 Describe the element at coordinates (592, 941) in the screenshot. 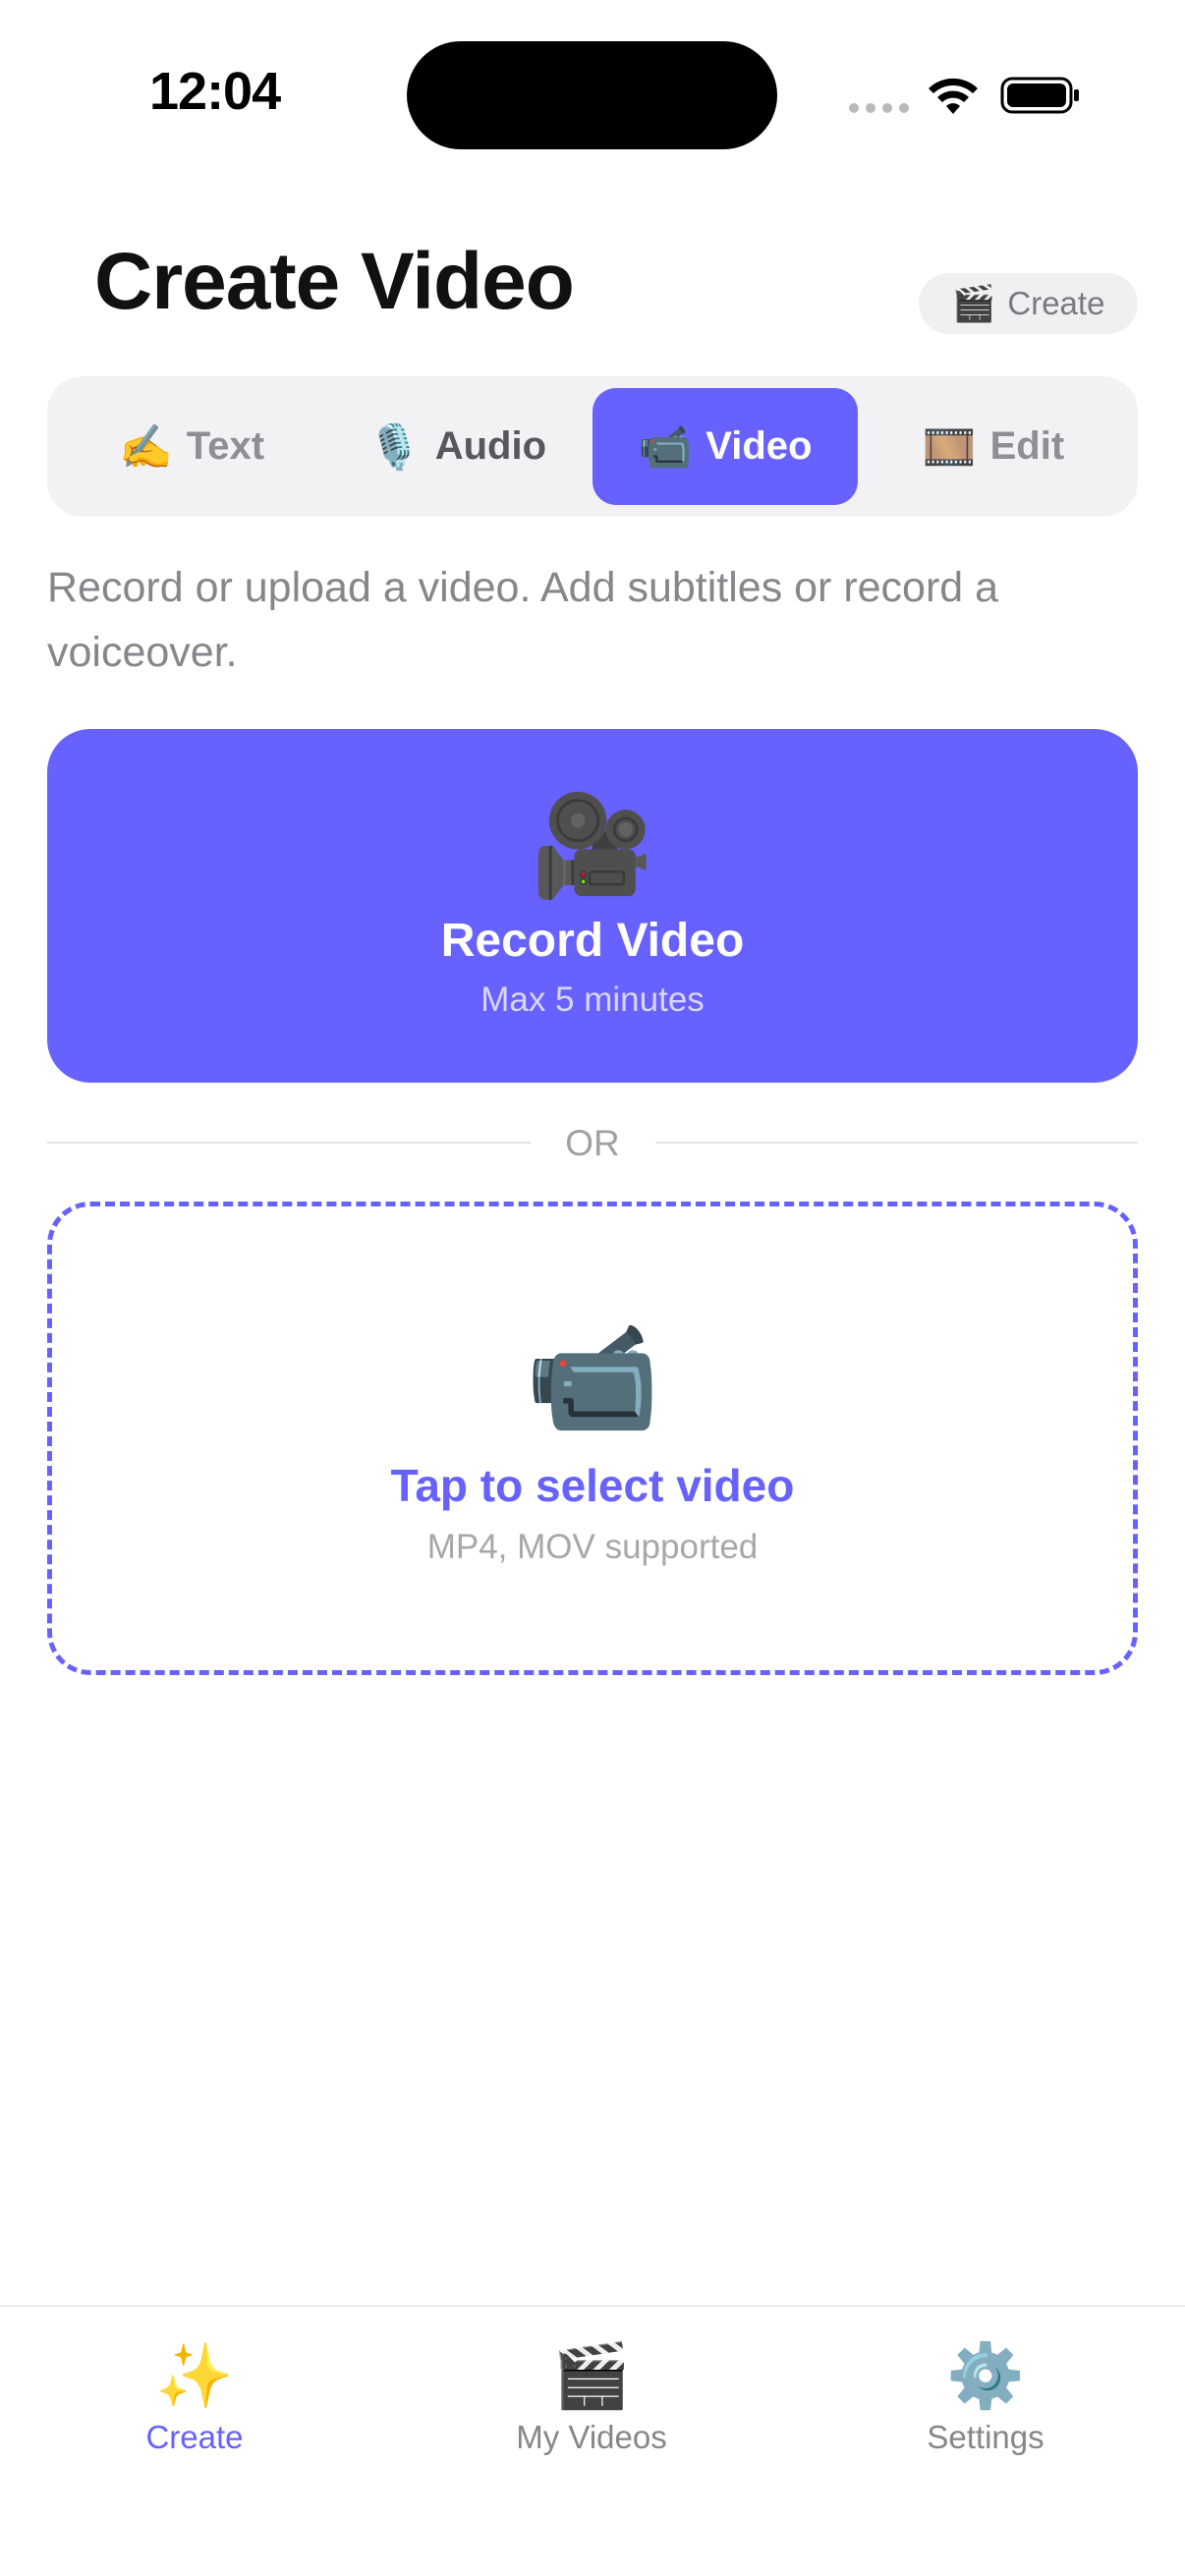

I see `record-video-title: Record Video` at that location.